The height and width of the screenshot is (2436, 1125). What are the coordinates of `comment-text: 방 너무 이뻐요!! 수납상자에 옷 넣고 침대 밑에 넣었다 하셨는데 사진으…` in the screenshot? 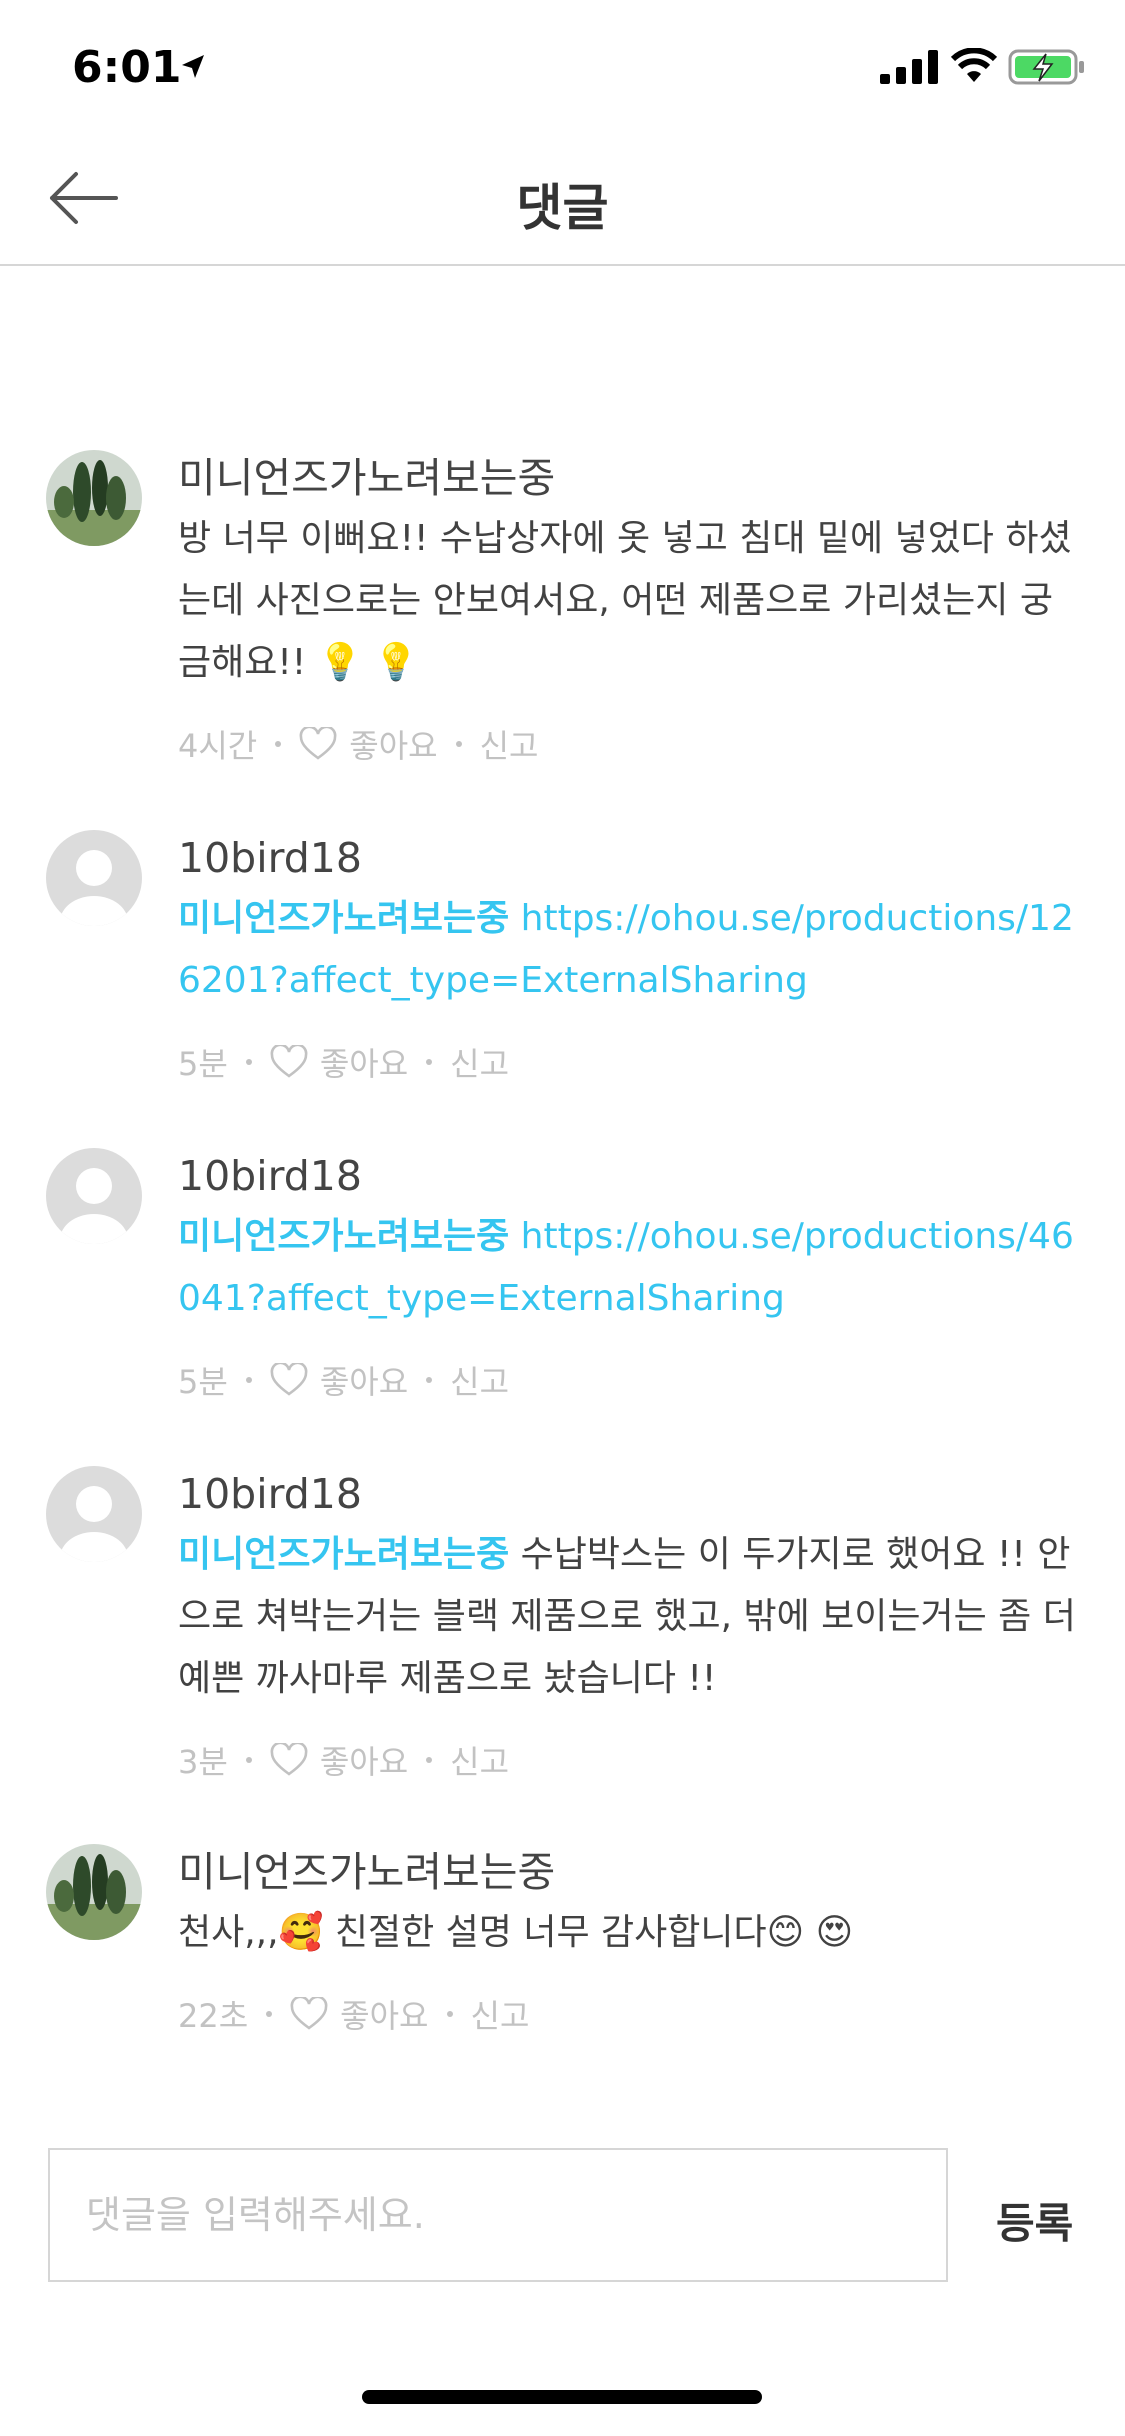 It's located at (630, 601).